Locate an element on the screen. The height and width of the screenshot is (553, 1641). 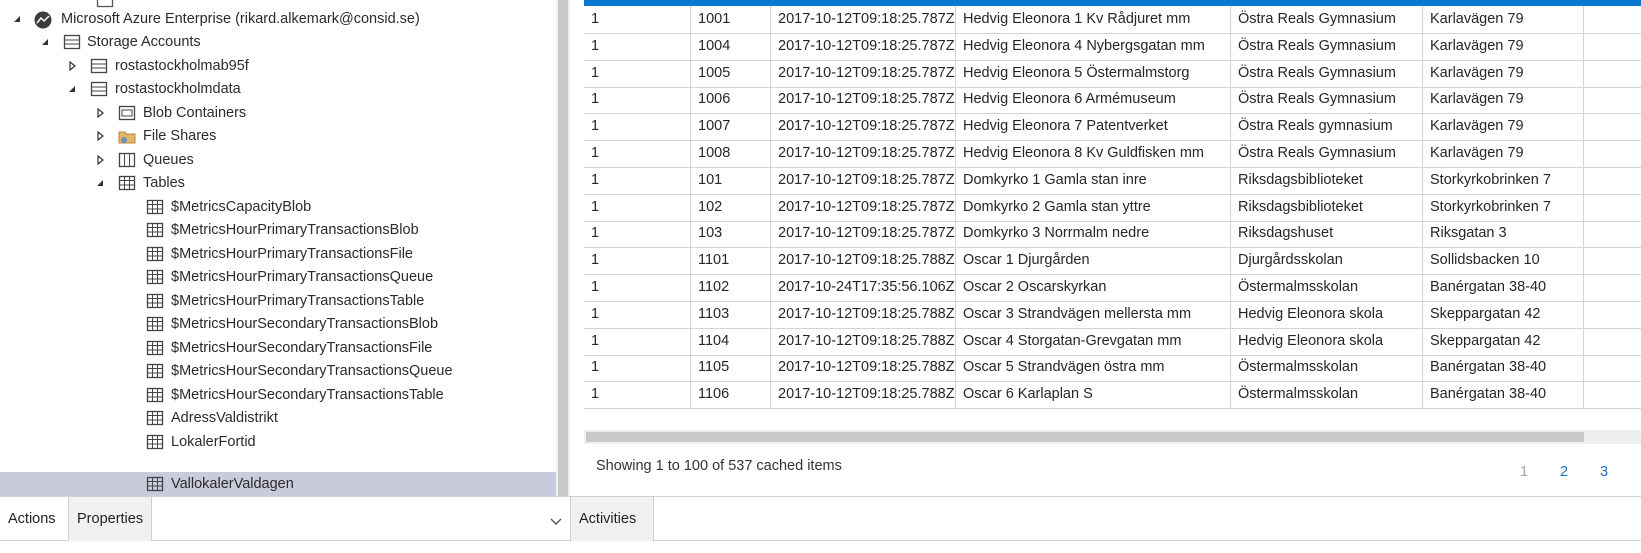
page-link-3: 3 is located at coordinates (1604, 472).